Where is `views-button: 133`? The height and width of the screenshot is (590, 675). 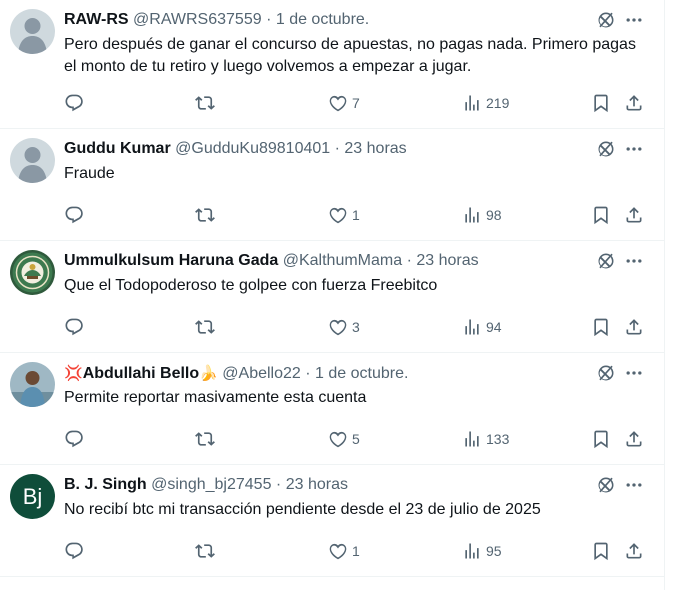
views-button: 133 is located at coordinates (485, 439).